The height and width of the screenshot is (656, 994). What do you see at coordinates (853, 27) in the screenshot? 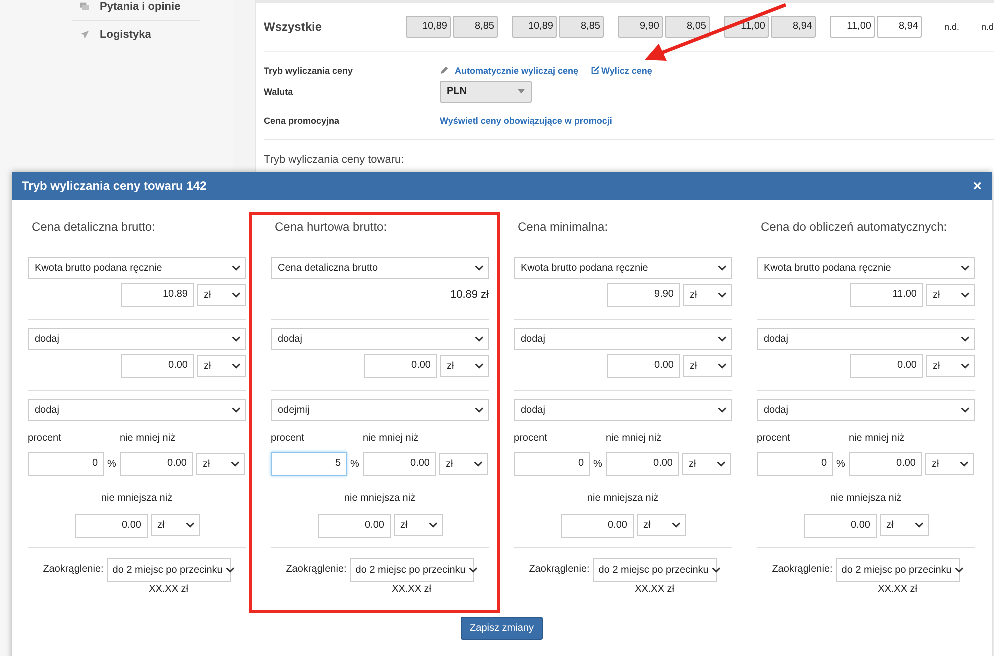
I see `price-field: 11,00` at bounding box center [853, 27].